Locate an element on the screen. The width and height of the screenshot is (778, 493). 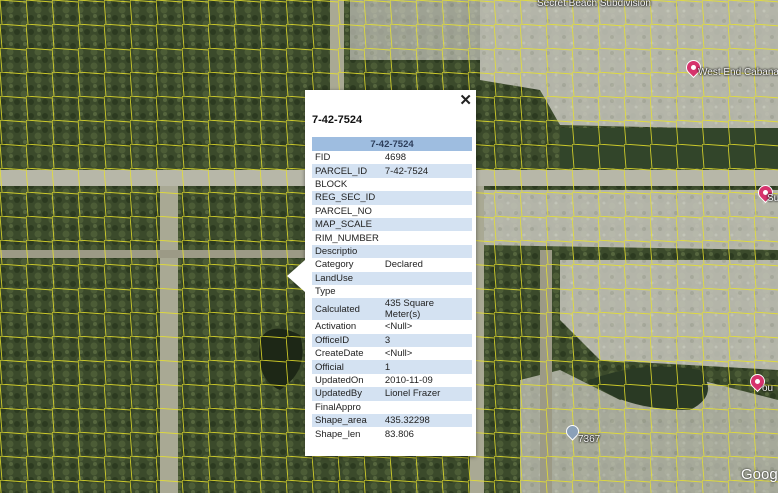
attribute-value: 3 is located at coordinates (426, 340).